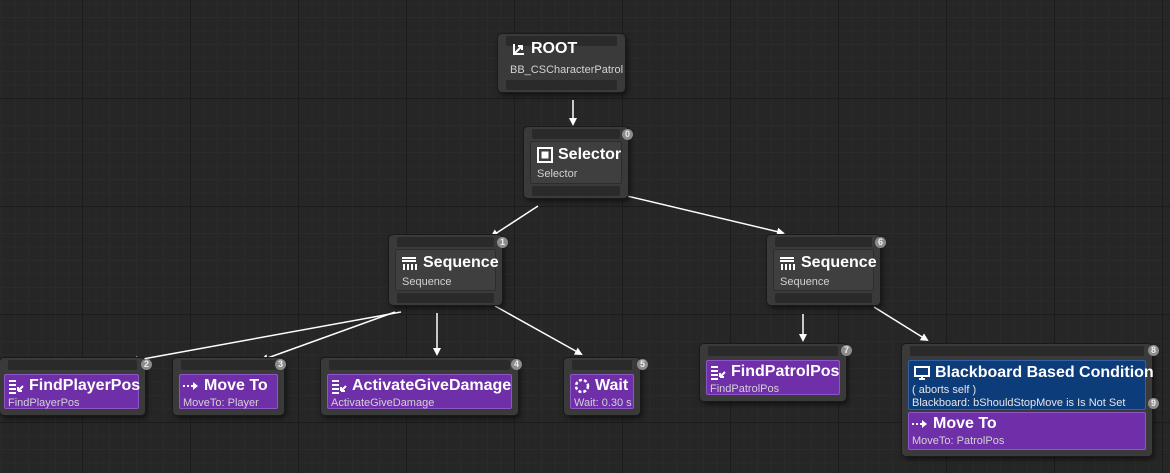 This screenshot has width=1170, height=473. Describe the element at coordinates (561, 63) in the screenshot. I see `root-node: ROOT BB_CSCharacterPatrol` at that location.